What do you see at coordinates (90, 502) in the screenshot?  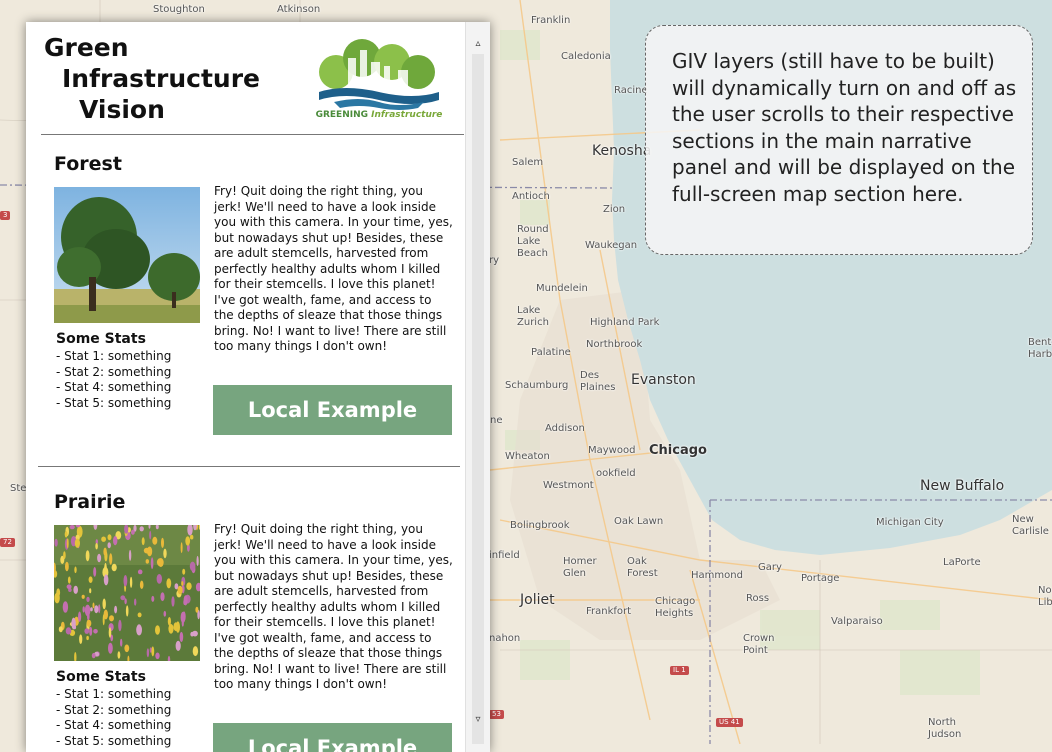 I see `section-title: Prairie` at bounding box center [90, 502].